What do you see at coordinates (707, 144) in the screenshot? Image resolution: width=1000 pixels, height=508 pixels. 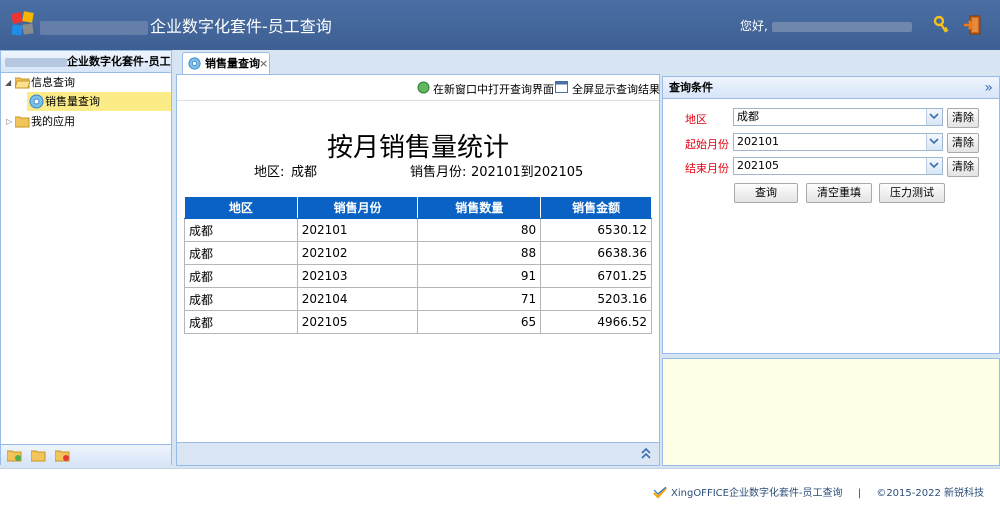 I see `start-month-field-label: 起始月份` at bounding box center [707, 144].